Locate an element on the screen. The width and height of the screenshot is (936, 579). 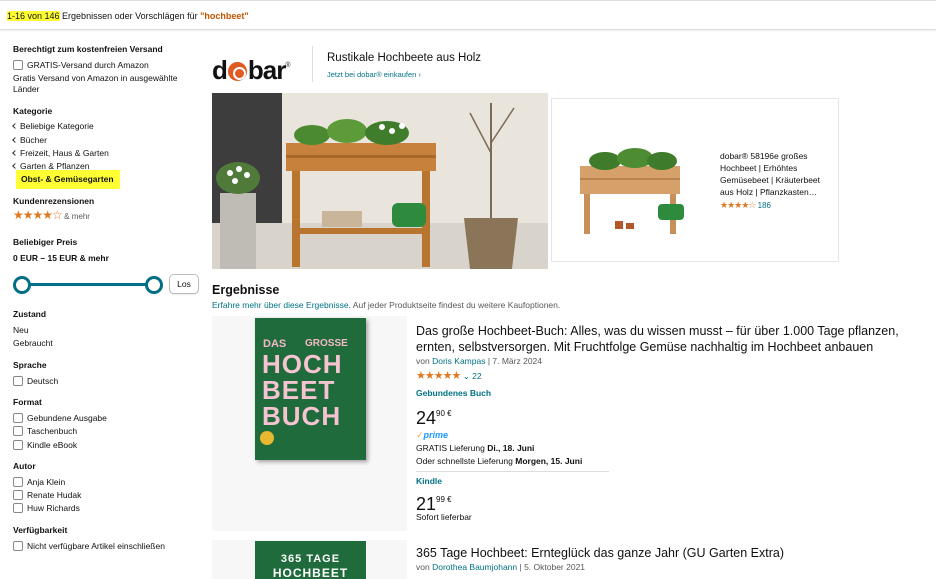
language-heading: Sprache is located at coordinates (30, 365).